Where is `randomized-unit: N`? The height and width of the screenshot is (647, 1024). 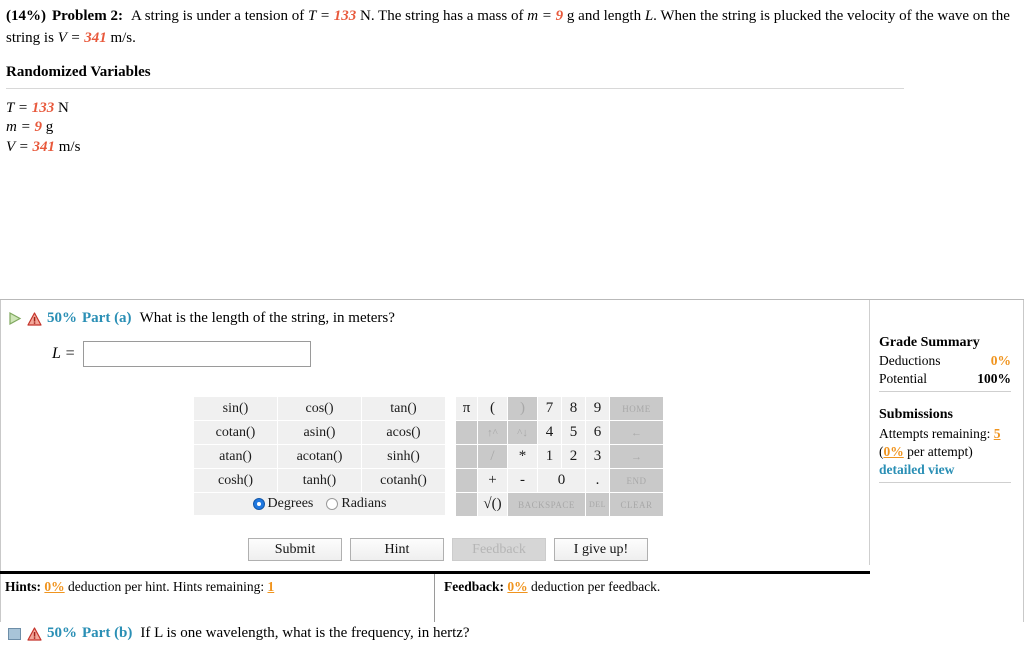 randomized-unit: N is located at coordinates (61, 107).